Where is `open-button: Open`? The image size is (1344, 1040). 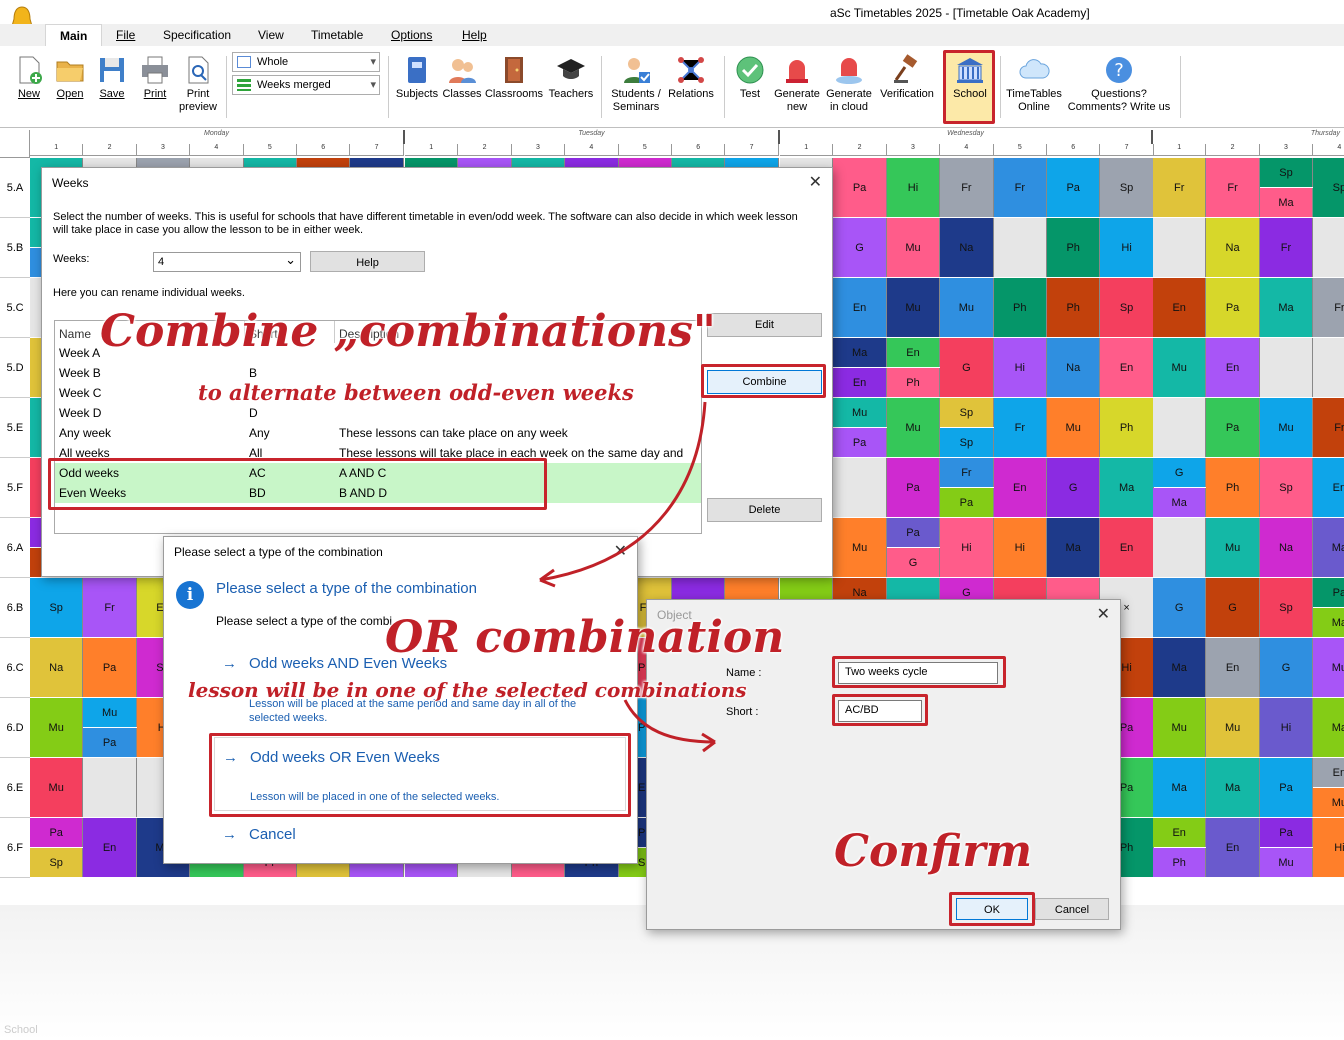 open-button: Open is located at coordinates (70, 75).